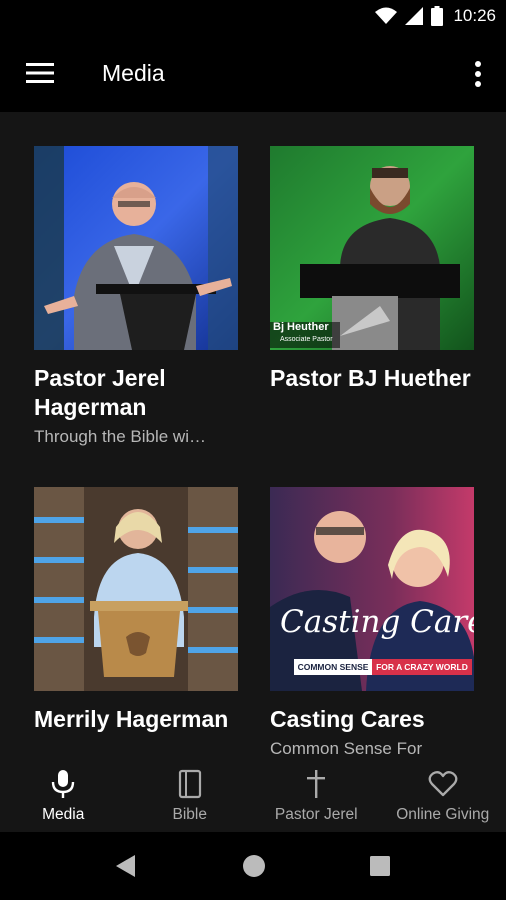 This screenshot has width=506, height=900. What do you see at coordinates (63, 814) in the screenshot?
I see `nav-label: Media` at bounding box center [63, 814].